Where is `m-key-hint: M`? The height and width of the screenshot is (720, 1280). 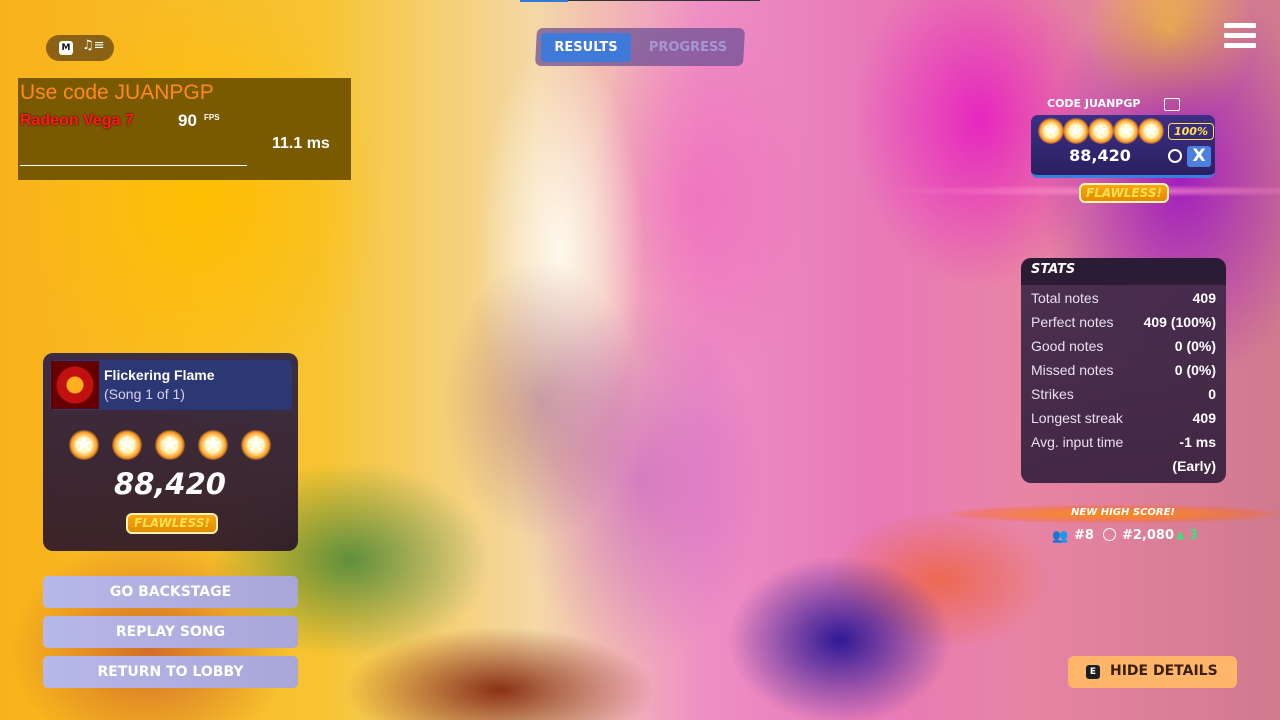
m-key-hint: M is located at coordinates (66, 48).